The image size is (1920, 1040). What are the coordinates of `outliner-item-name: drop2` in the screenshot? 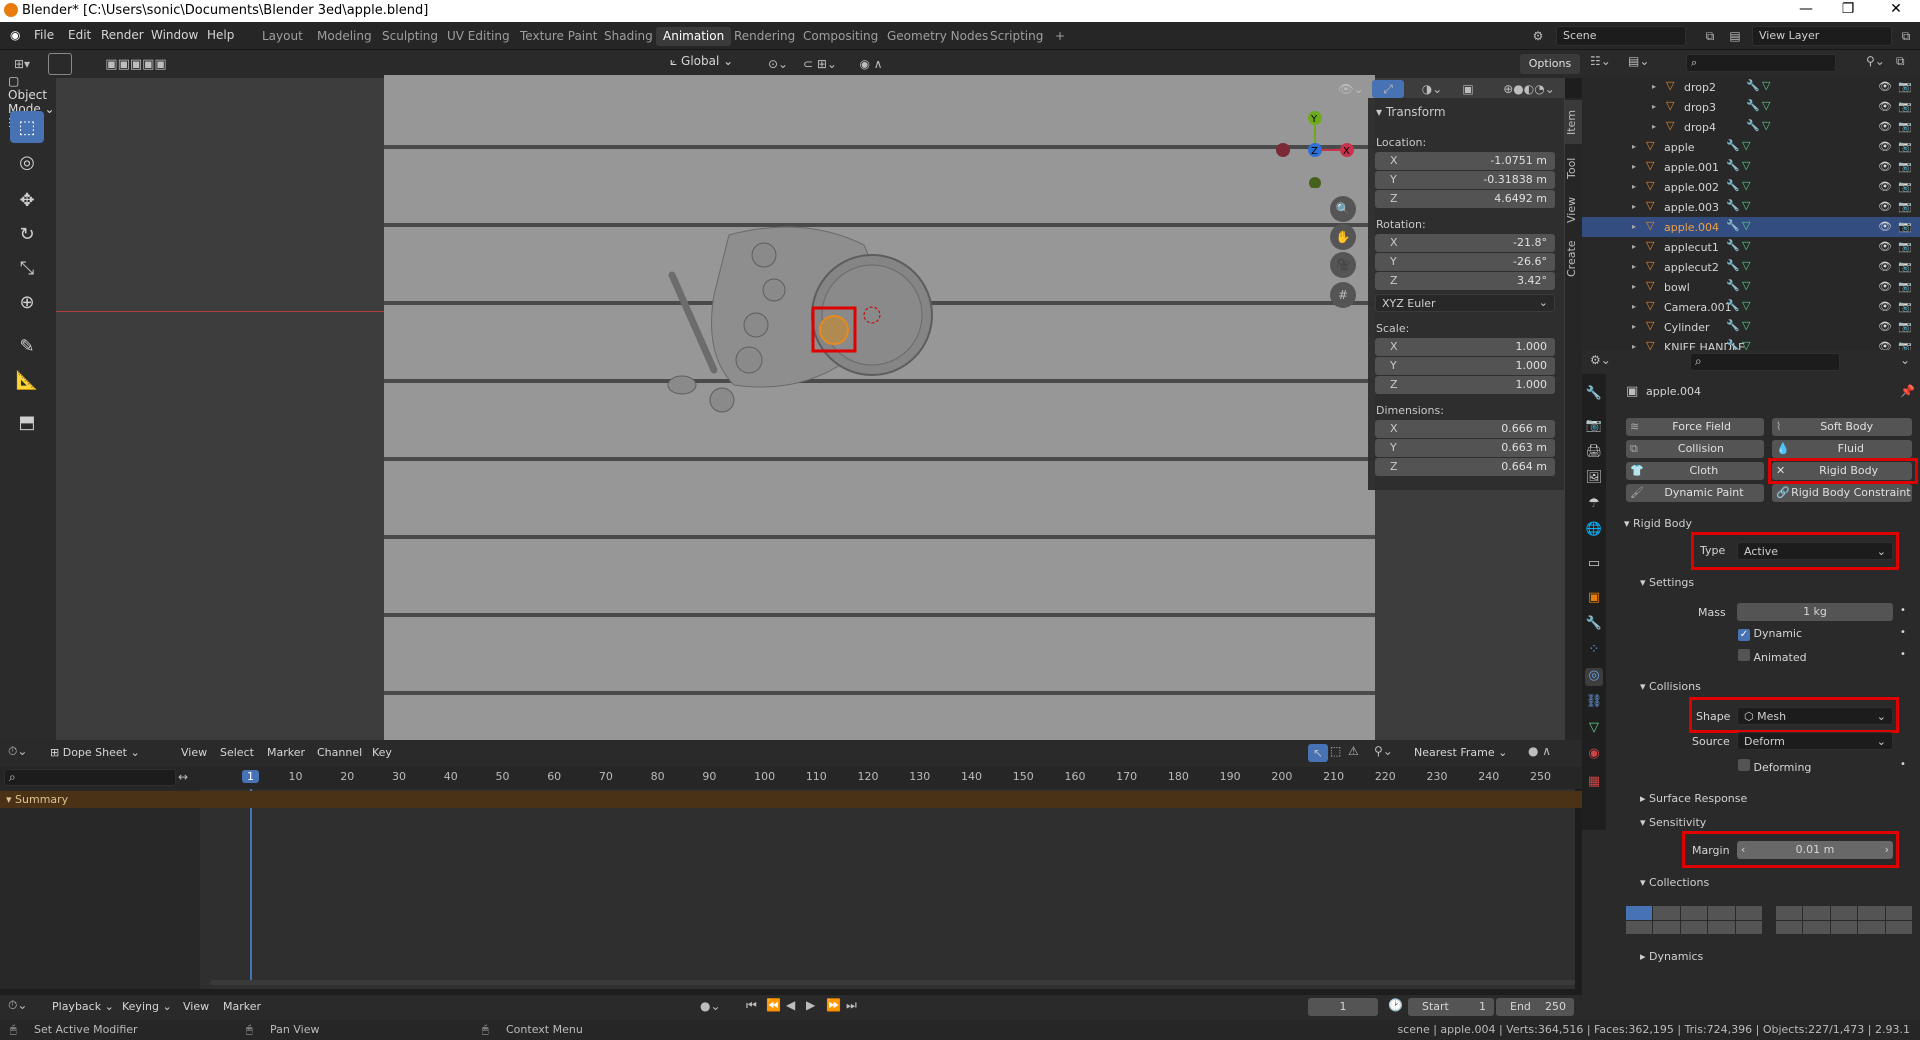 It's located at (1700, 87).